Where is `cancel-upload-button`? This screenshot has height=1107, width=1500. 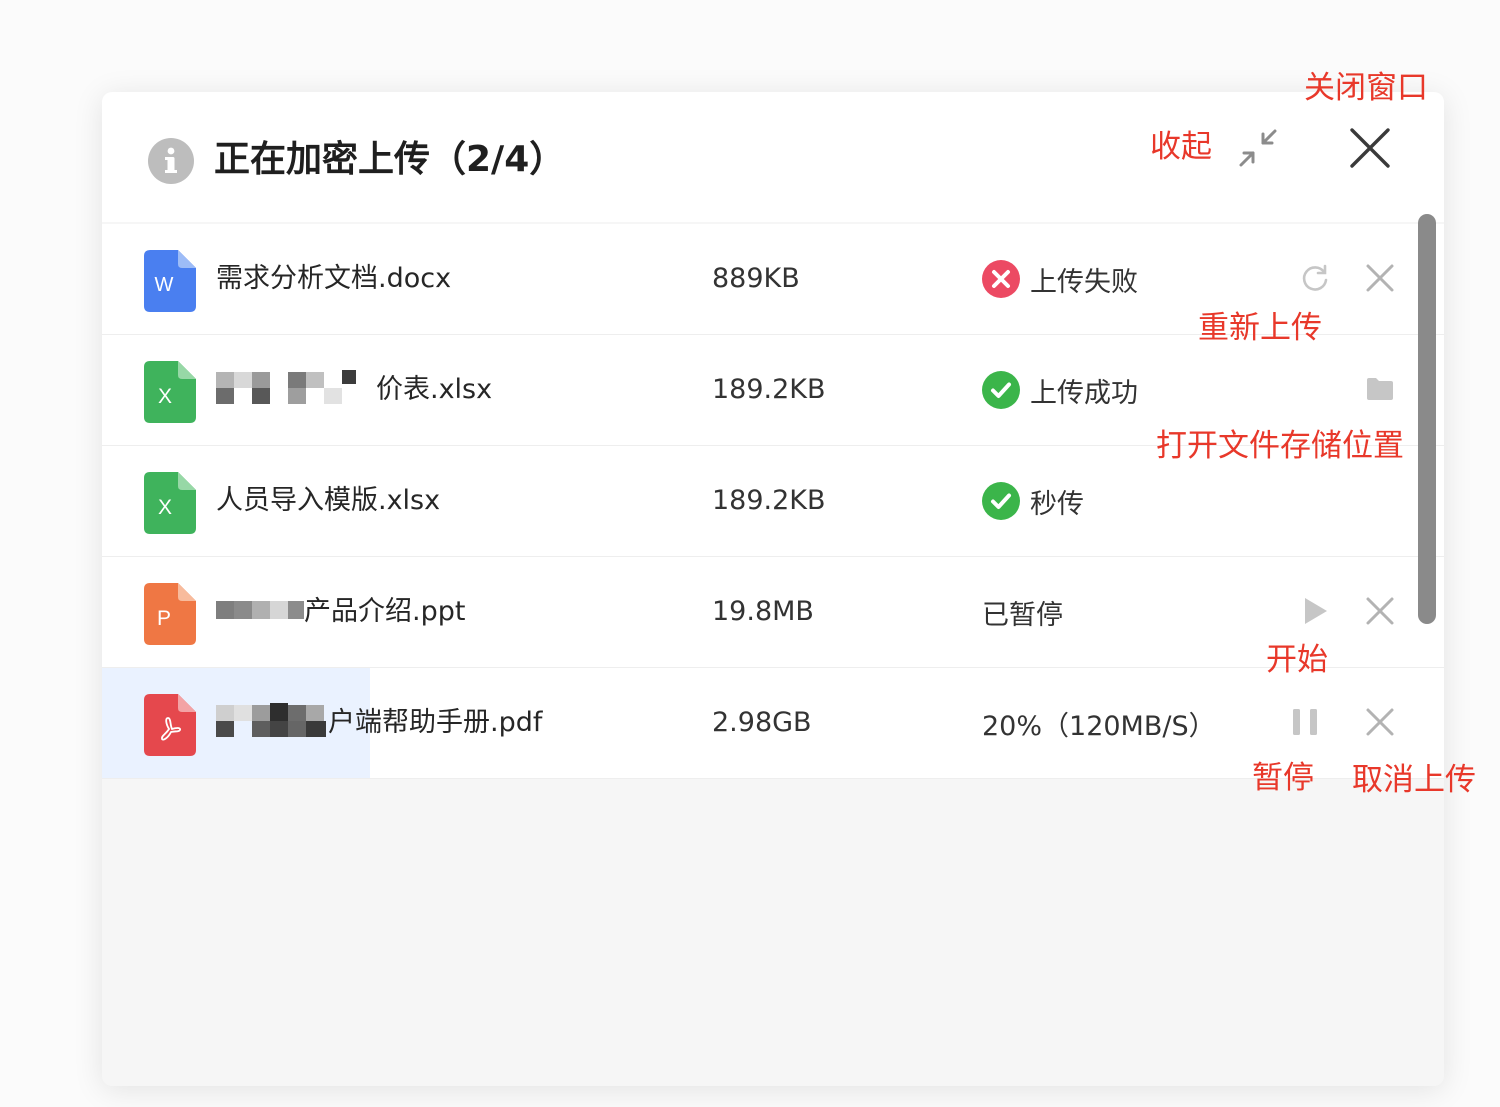 cancel-upload-button is located at coordinates (1380, 722).